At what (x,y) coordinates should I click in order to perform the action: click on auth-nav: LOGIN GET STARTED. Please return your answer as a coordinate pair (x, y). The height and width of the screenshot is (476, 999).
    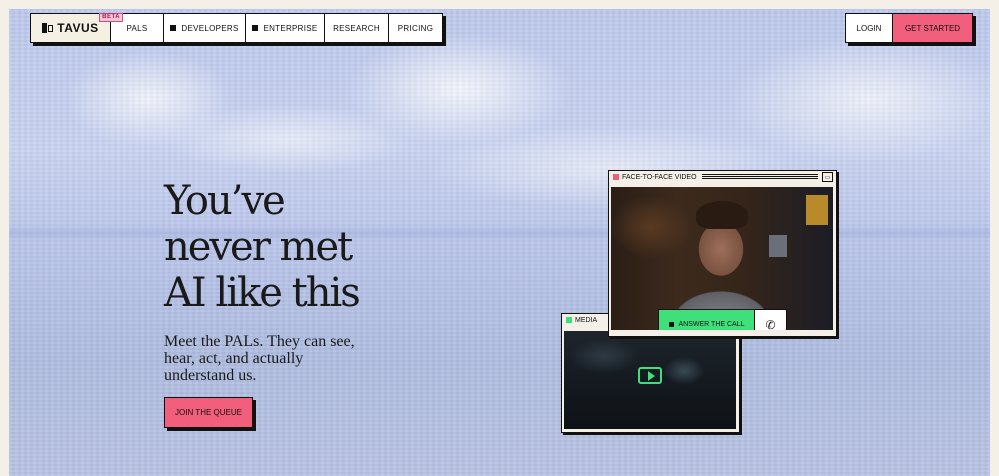
    Looking at the image, I should click on (909, 28).